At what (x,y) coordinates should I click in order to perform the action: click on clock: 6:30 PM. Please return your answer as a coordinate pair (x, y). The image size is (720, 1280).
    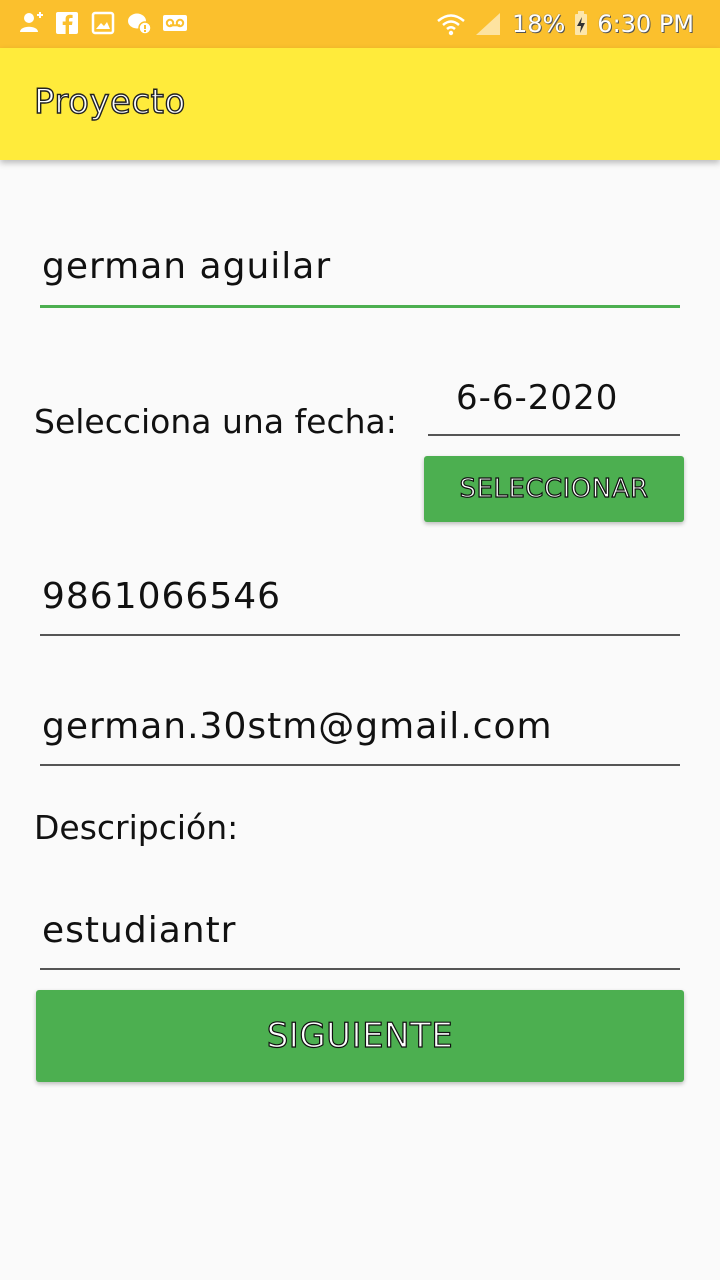
    Looking at the image, I should click on (645, 24).